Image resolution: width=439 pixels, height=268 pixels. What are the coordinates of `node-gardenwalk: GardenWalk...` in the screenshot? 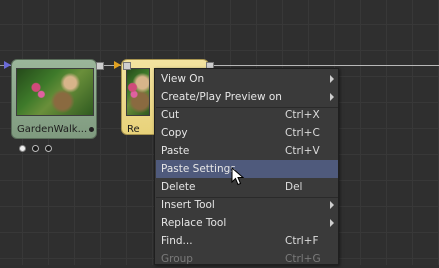 It's located at (54, 99).